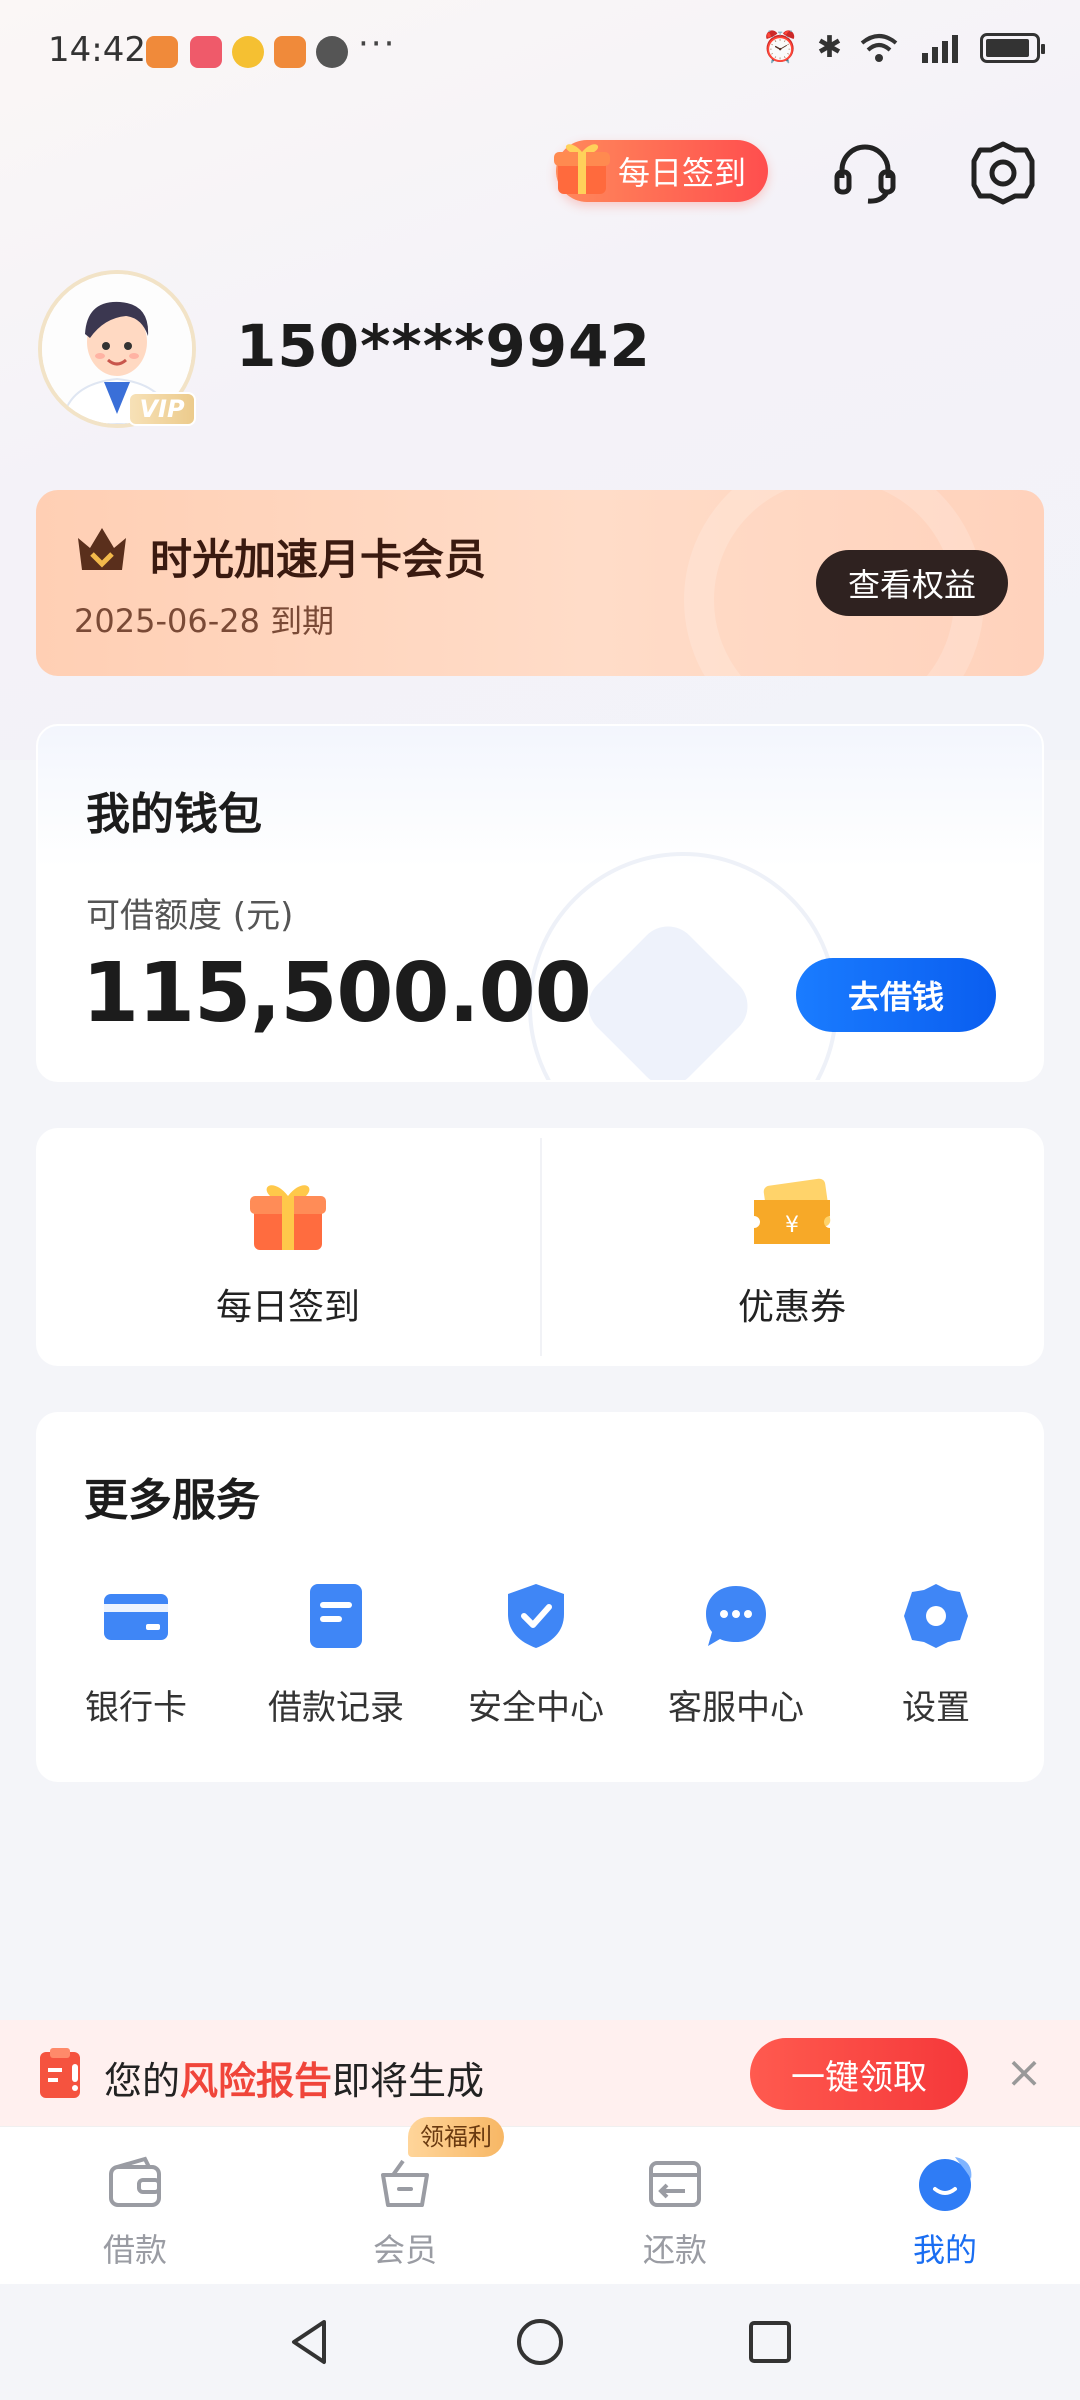 The width and height of the screenshot is (1080, 2400). I want to click on bottom-nav: 借款 领福利 会员 还款 我的, so click(540, 2201).